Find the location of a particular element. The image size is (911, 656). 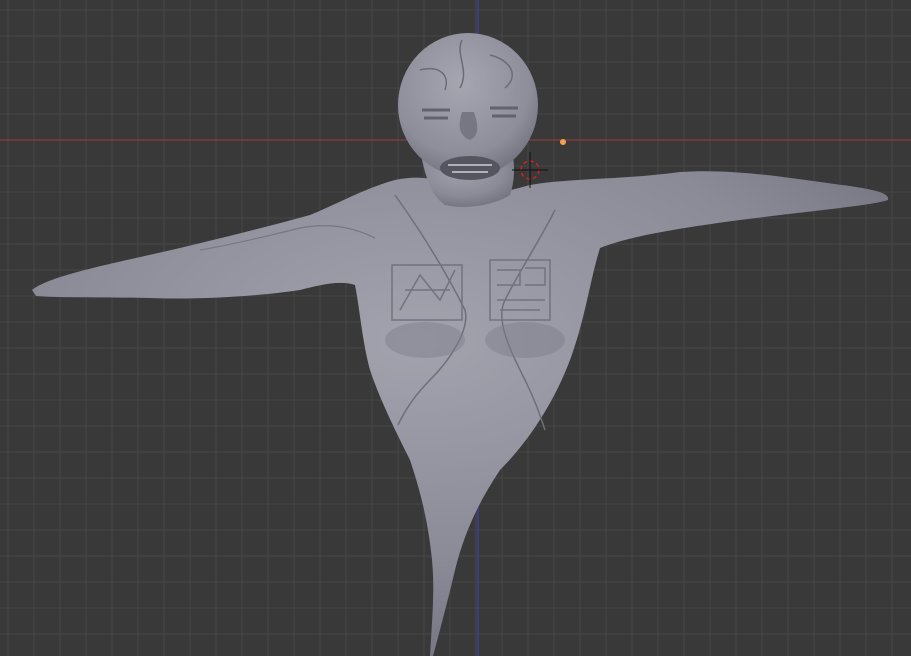

object-origin-dot is located at coordinates (563, 142).